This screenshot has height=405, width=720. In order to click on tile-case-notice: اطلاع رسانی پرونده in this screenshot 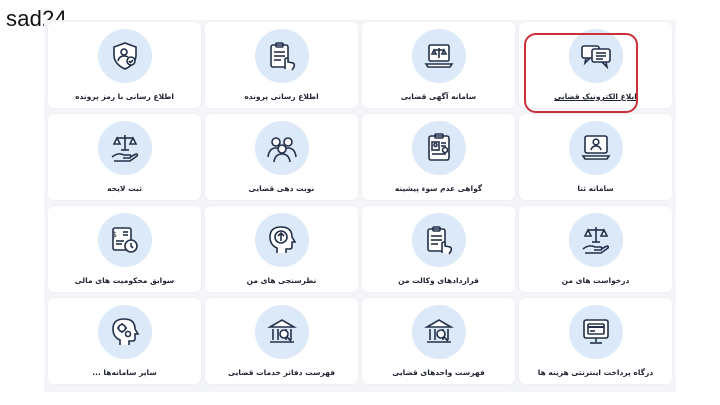, I will do `click(281, 65)`.